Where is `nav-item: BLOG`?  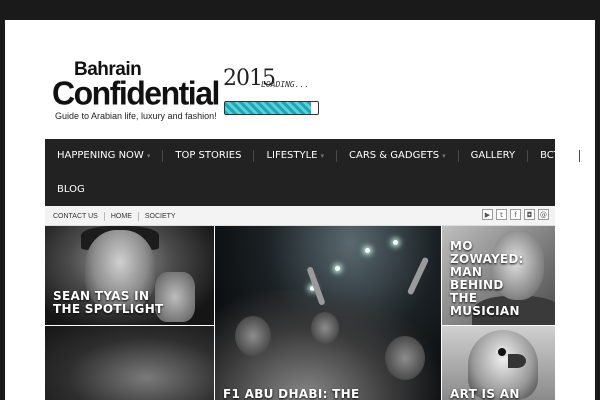 nav-item: BLOG is located at coordinates (71, 189).